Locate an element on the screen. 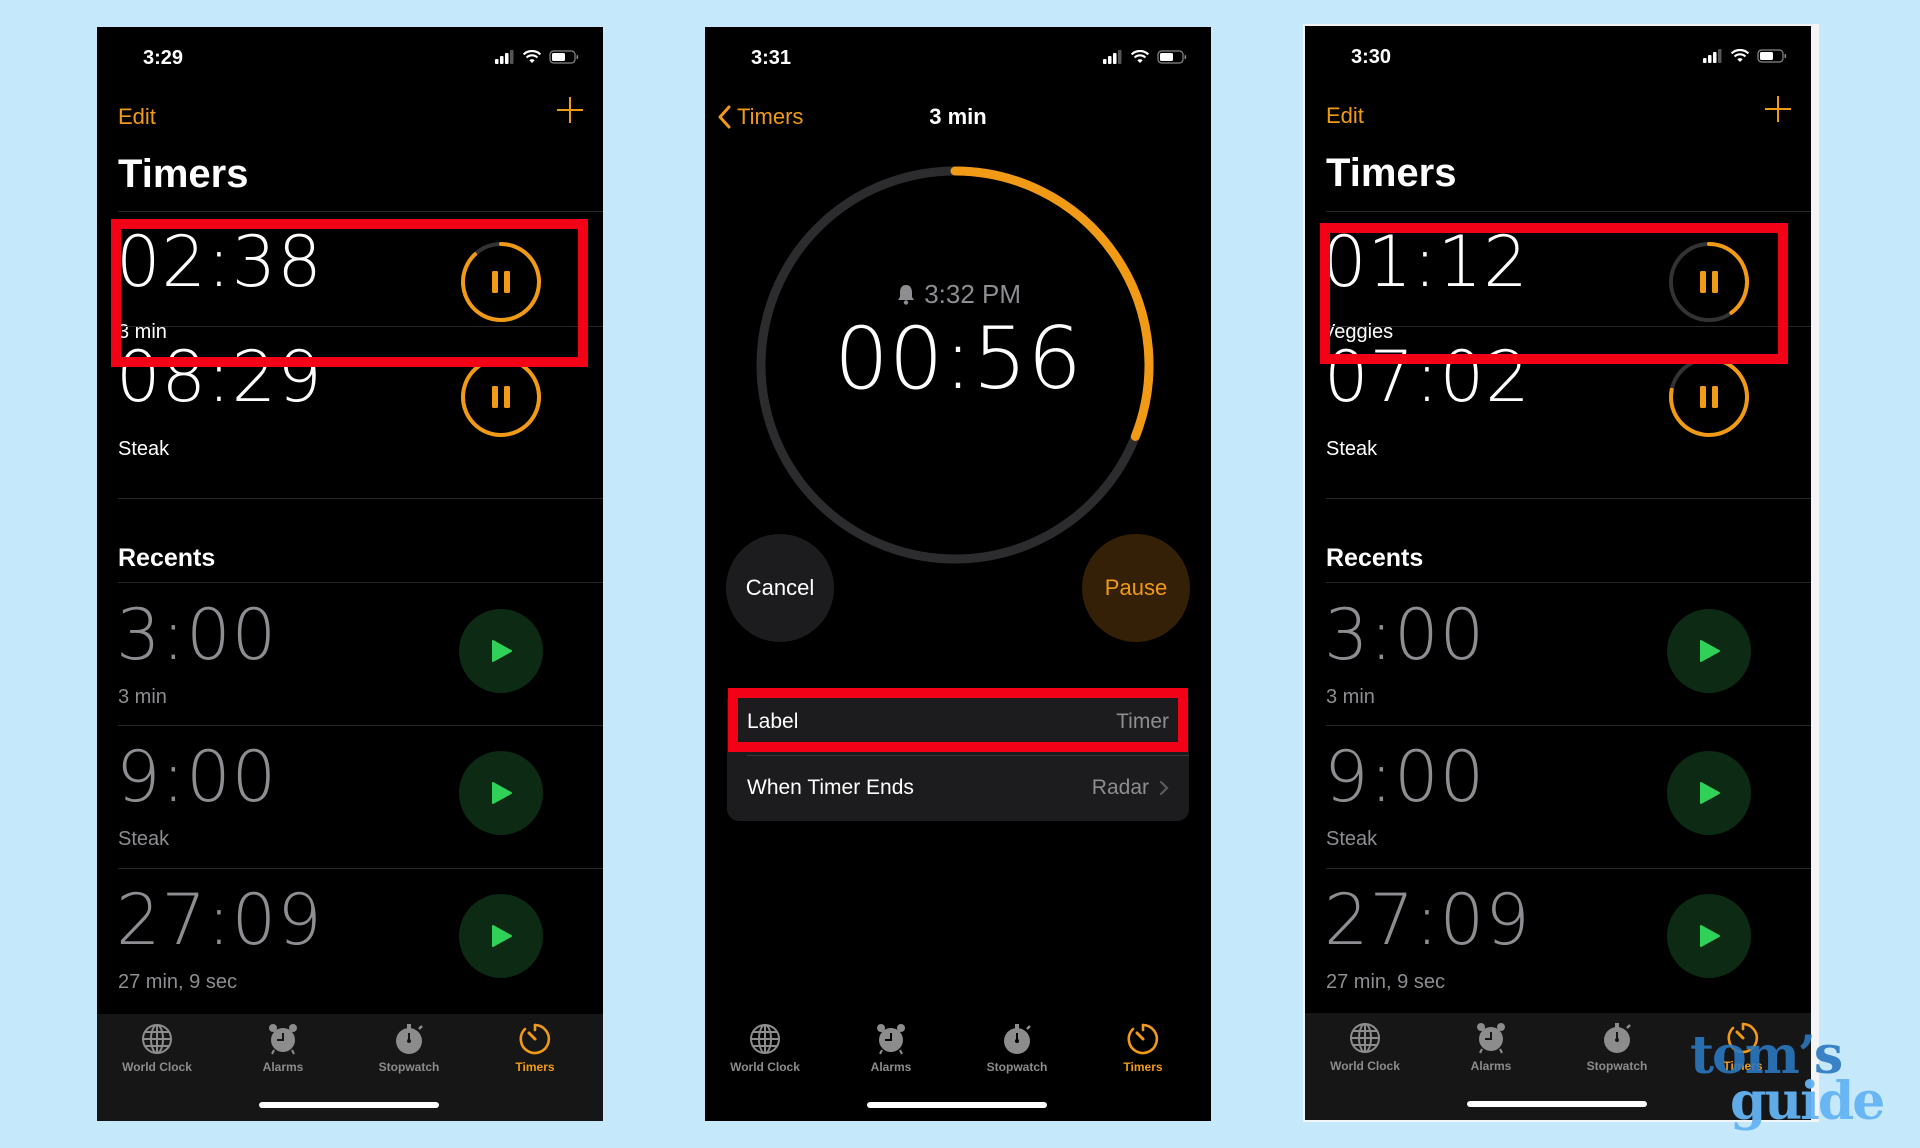 Image resolution: width=1920 pixels, height=1148 pixels. back-label: Timers is located at coordinates (770, 116).